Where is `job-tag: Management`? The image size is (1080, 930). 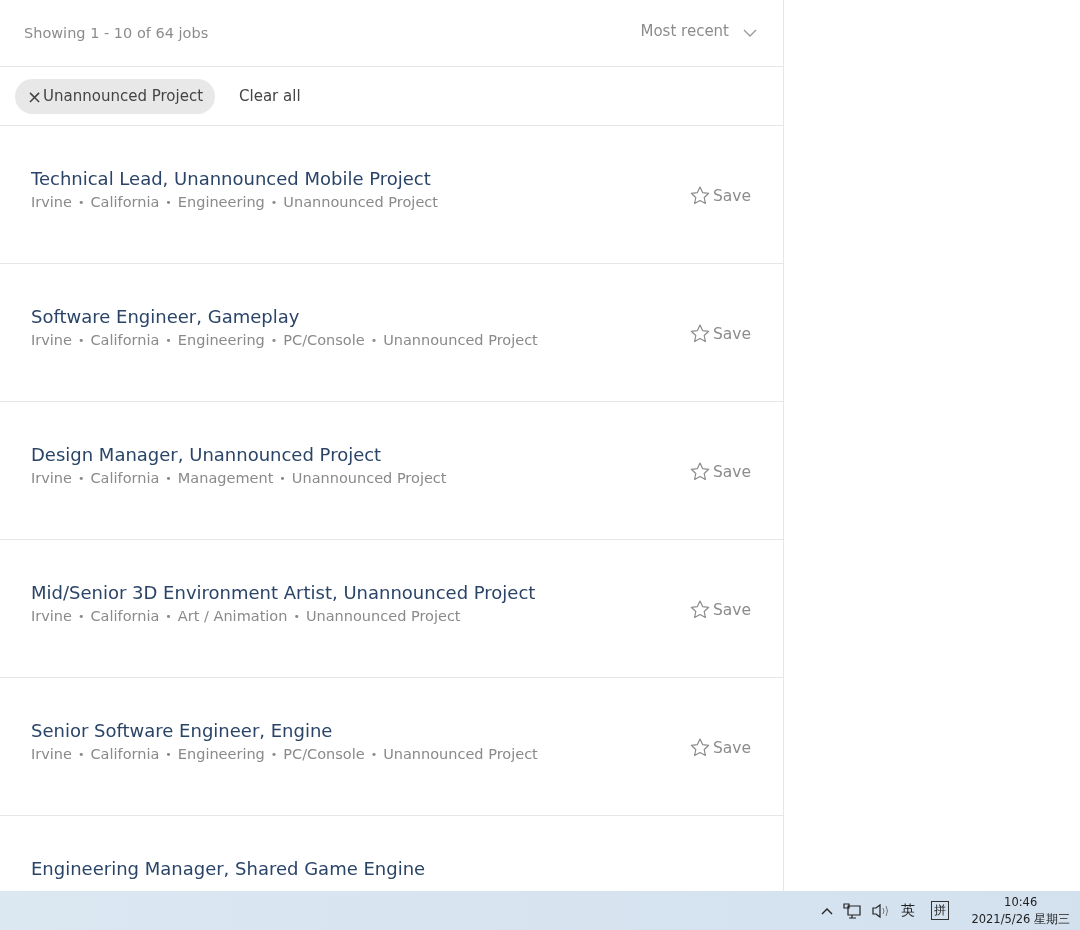
job-tag: Management is located at coordinates (225, 478).